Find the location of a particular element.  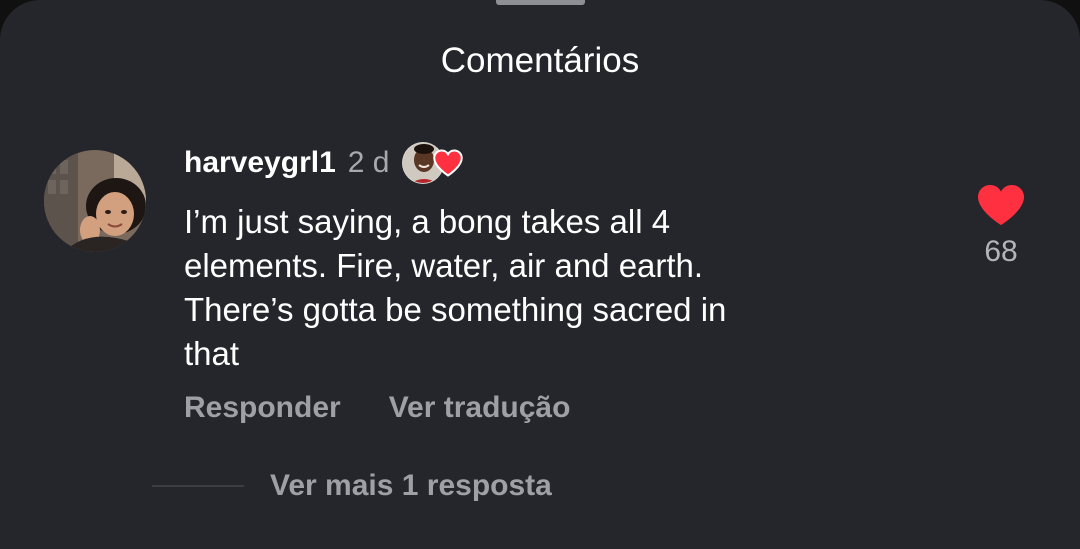

comment-header: harveygrl1 2 d is located at coordinates (324, 163).